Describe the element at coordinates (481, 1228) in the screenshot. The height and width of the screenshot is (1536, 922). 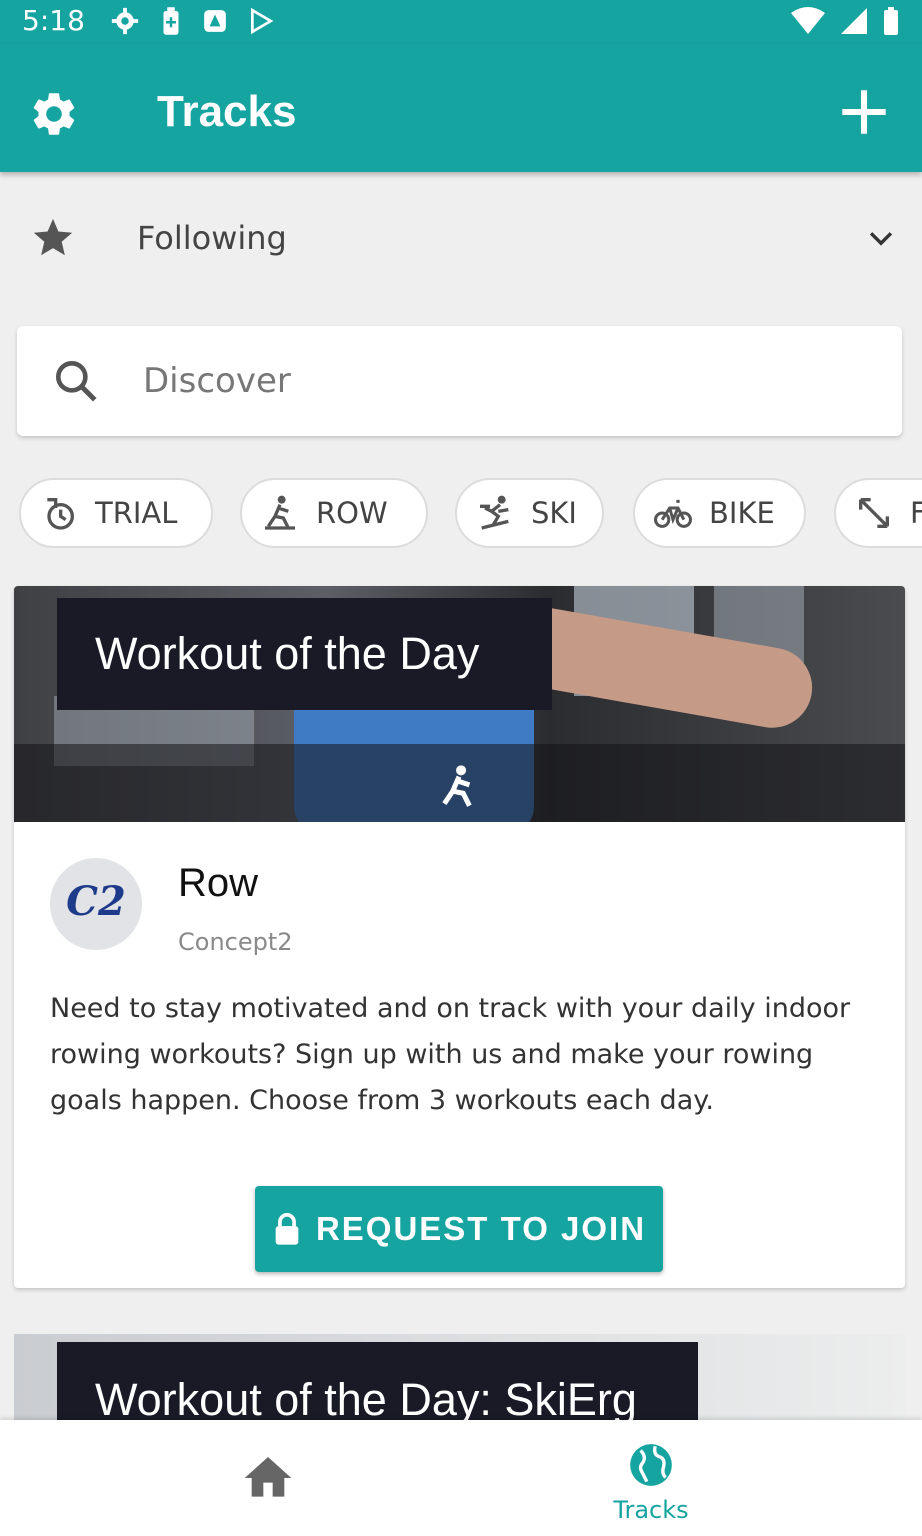
I see `request-to-join-label: REQUEST TO JOIN` at that location.